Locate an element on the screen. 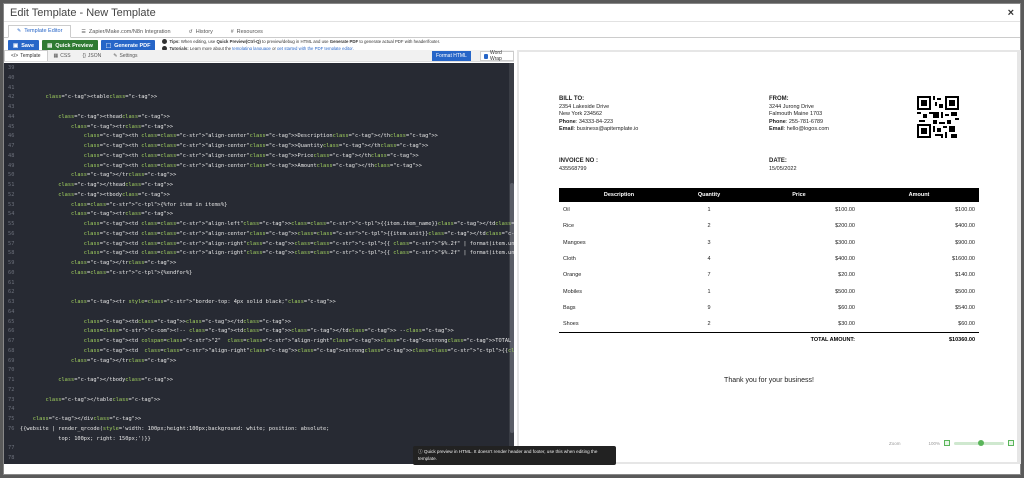 The width and height of the screenshot is (1024, 478). code-line: top: 100px; right: 150px;')}} is located at coordinates (77, 439).